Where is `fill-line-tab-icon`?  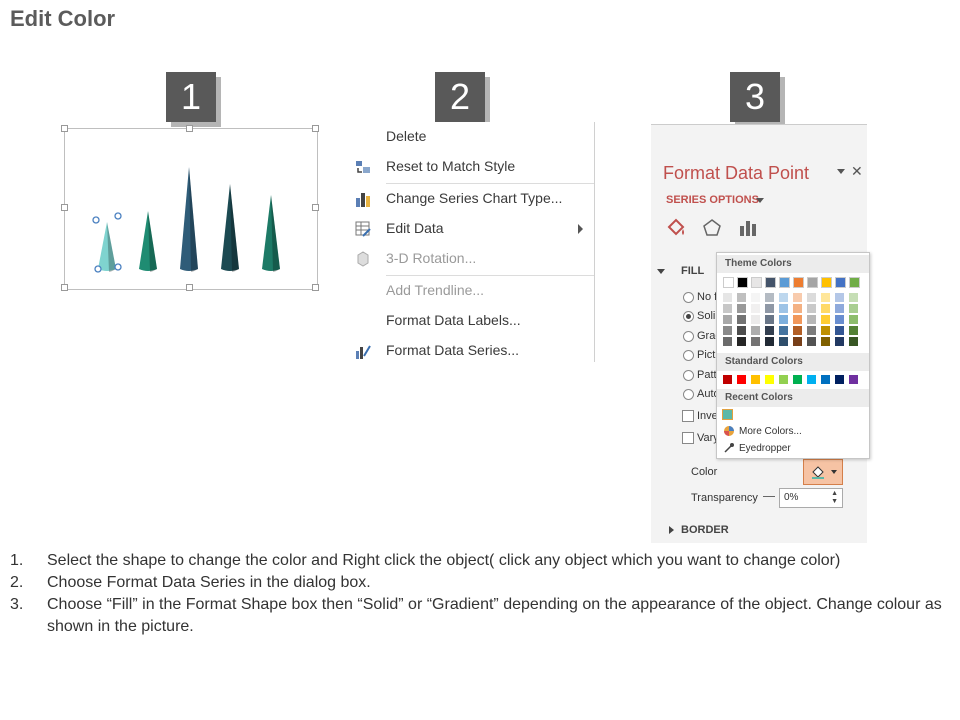 fill-line-tab-icon is located at coordinates (676, 228).